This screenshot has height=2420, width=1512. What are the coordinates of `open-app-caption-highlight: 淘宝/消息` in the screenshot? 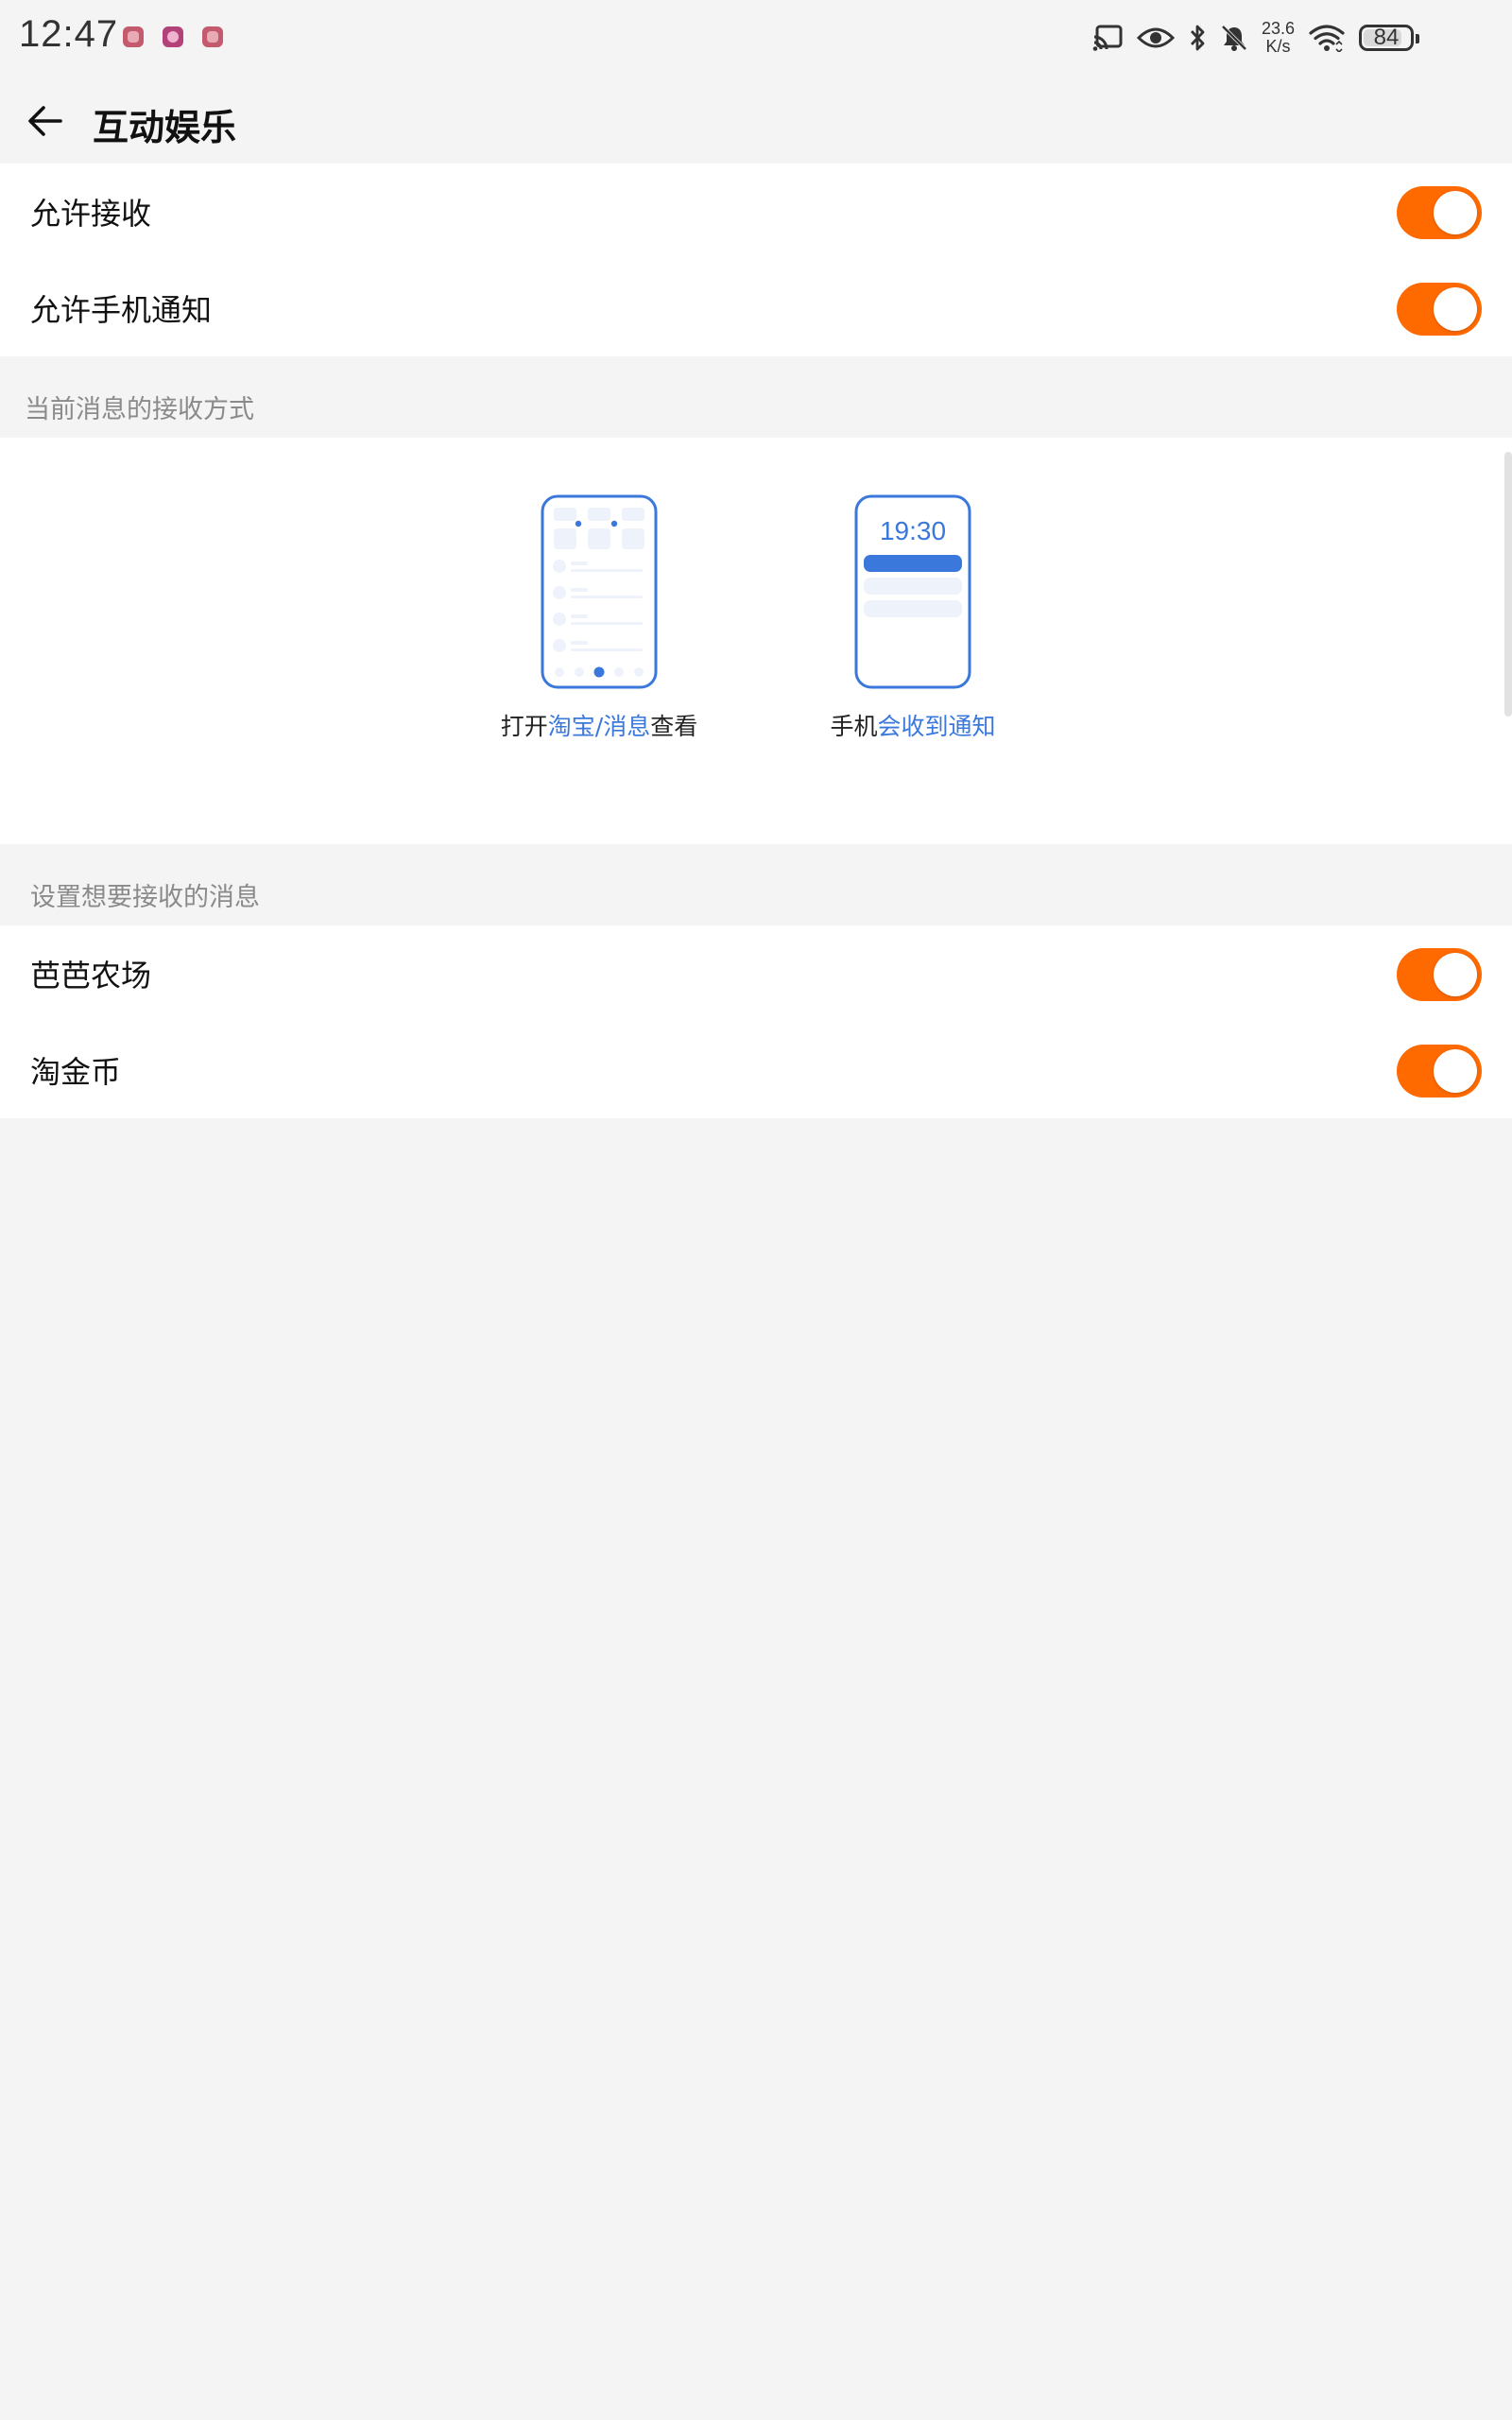 It's located at (599, 726).